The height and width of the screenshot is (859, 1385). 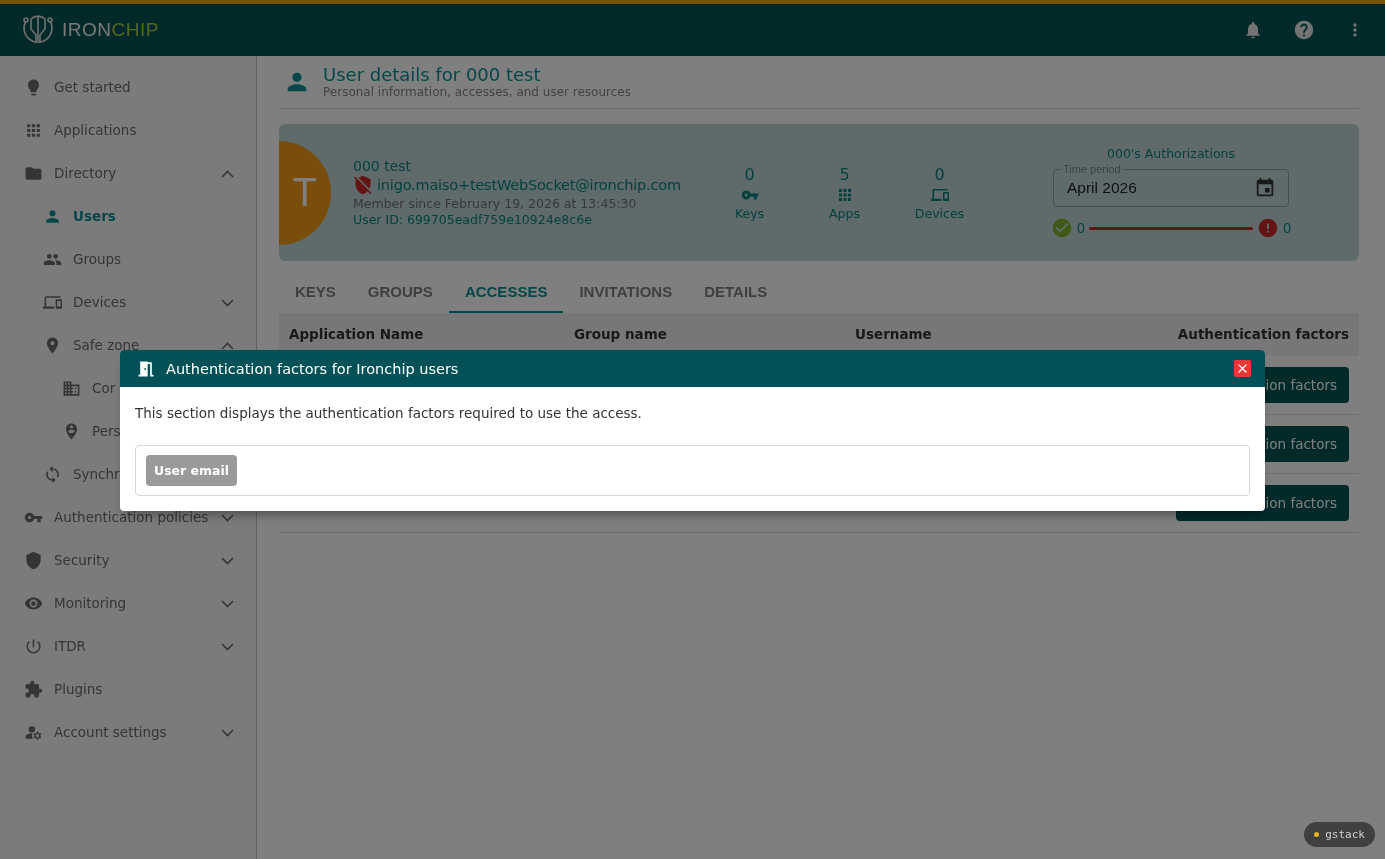 What do you see at coordinates (305, 192) in the screenshot?
I see `avatar: T` at bounding box center [305, 192].